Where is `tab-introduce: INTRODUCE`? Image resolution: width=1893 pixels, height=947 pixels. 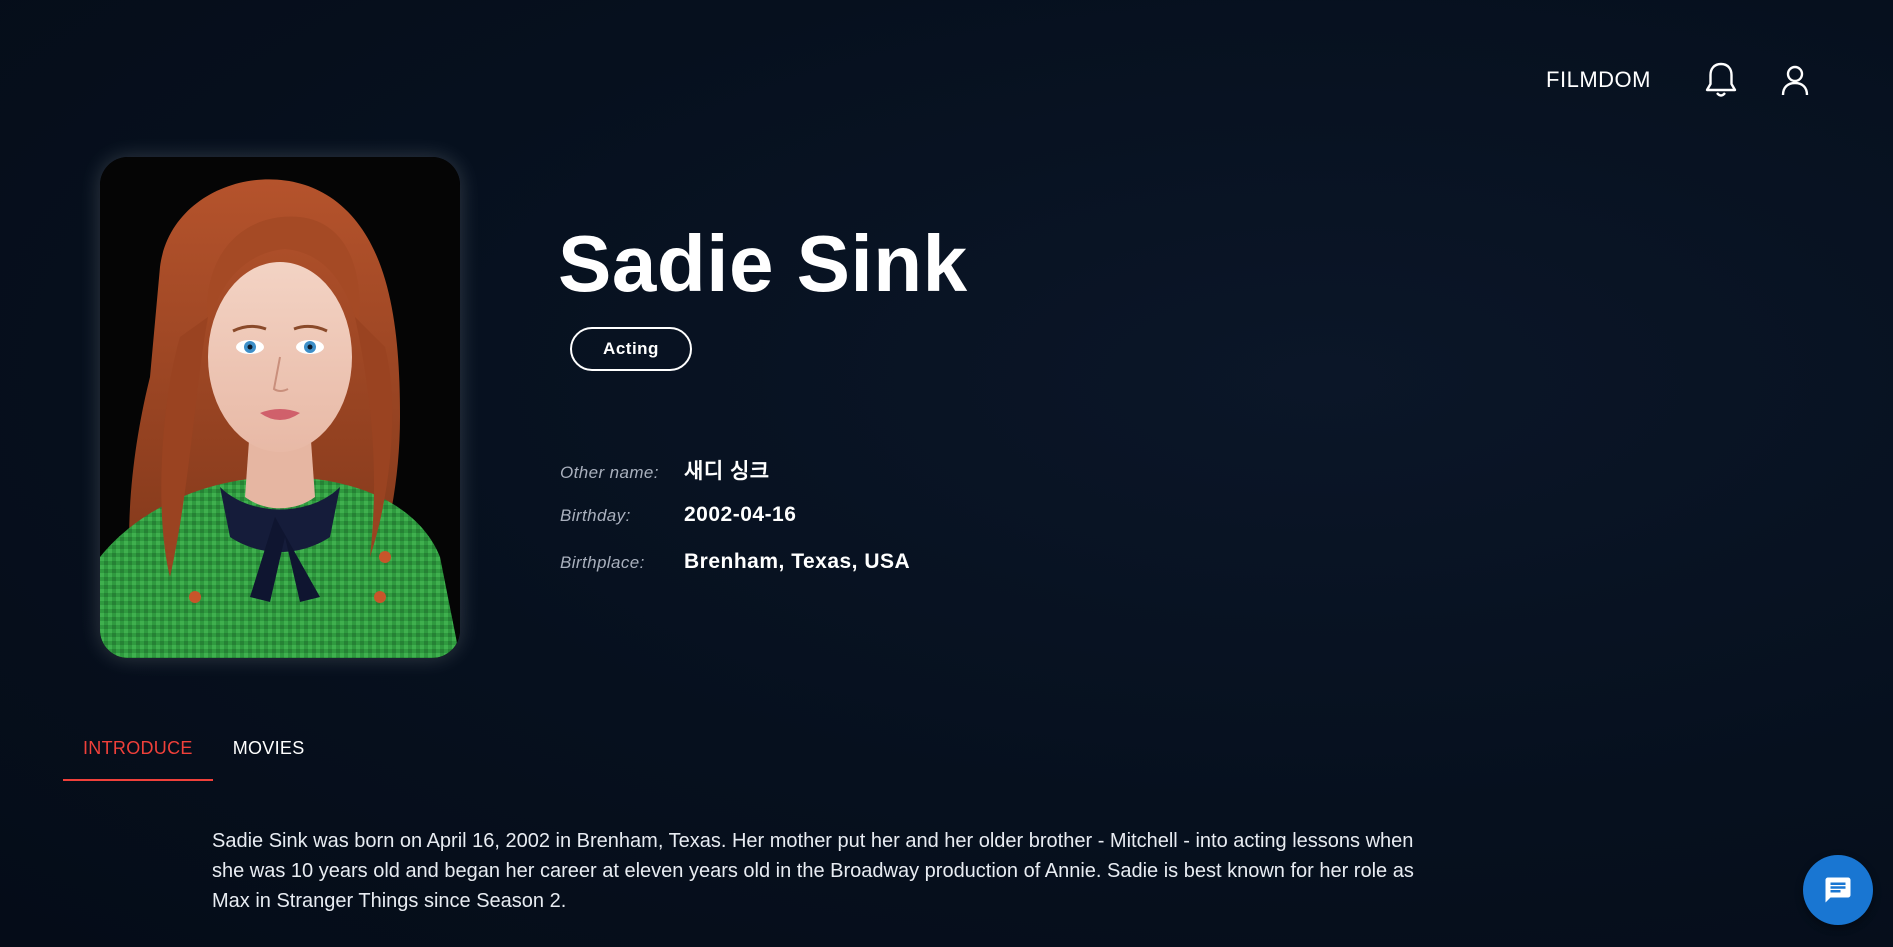 tab-introduce: INTRODUCE is located at coordinates (138, 754).